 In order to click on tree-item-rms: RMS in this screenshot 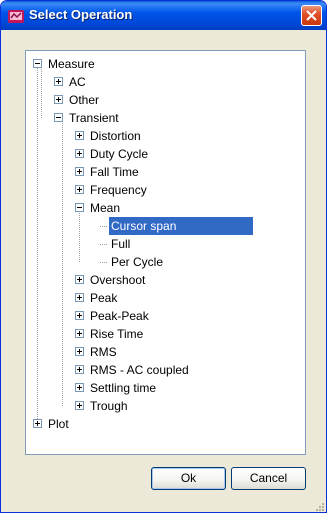, I will do `click(165, 352)`.